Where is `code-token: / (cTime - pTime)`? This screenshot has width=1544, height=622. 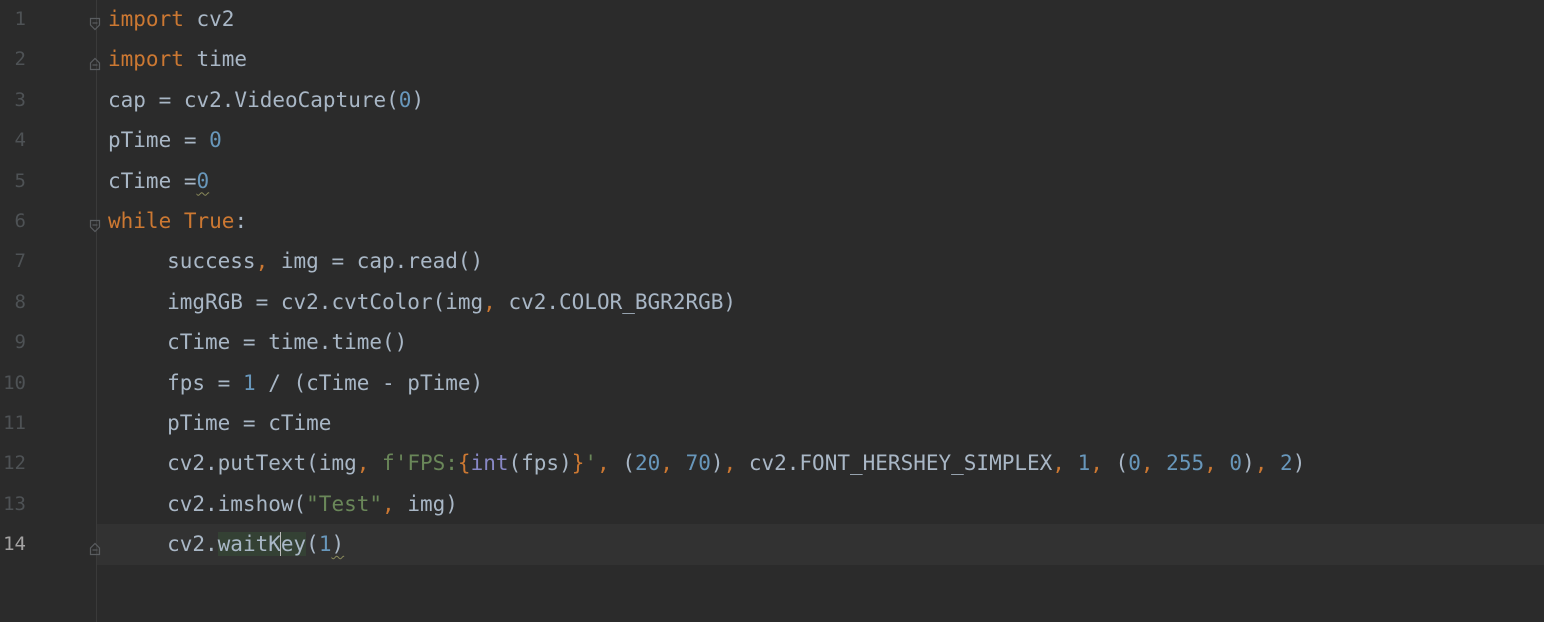
code-token: / (cTime - pTime) is located at coordinates (369, 382).